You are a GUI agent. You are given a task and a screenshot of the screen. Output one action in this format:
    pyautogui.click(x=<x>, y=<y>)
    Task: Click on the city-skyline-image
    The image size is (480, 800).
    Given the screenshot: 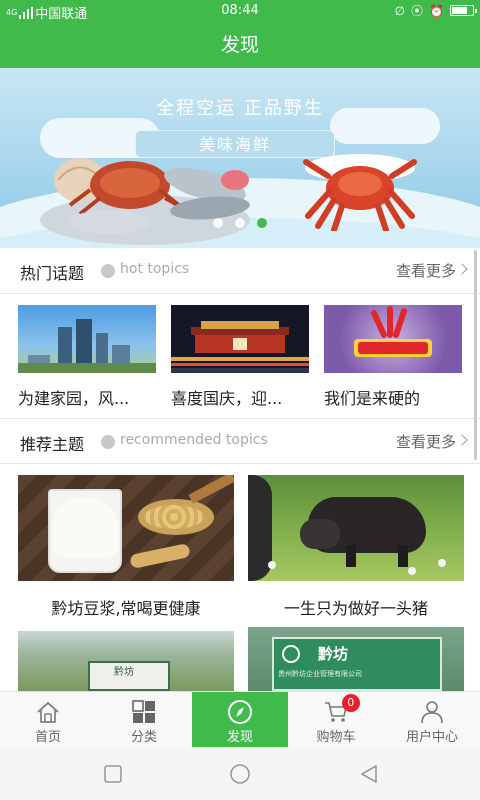 What is the action you would take?
    pyautogui.click(x=87, y=339)
    